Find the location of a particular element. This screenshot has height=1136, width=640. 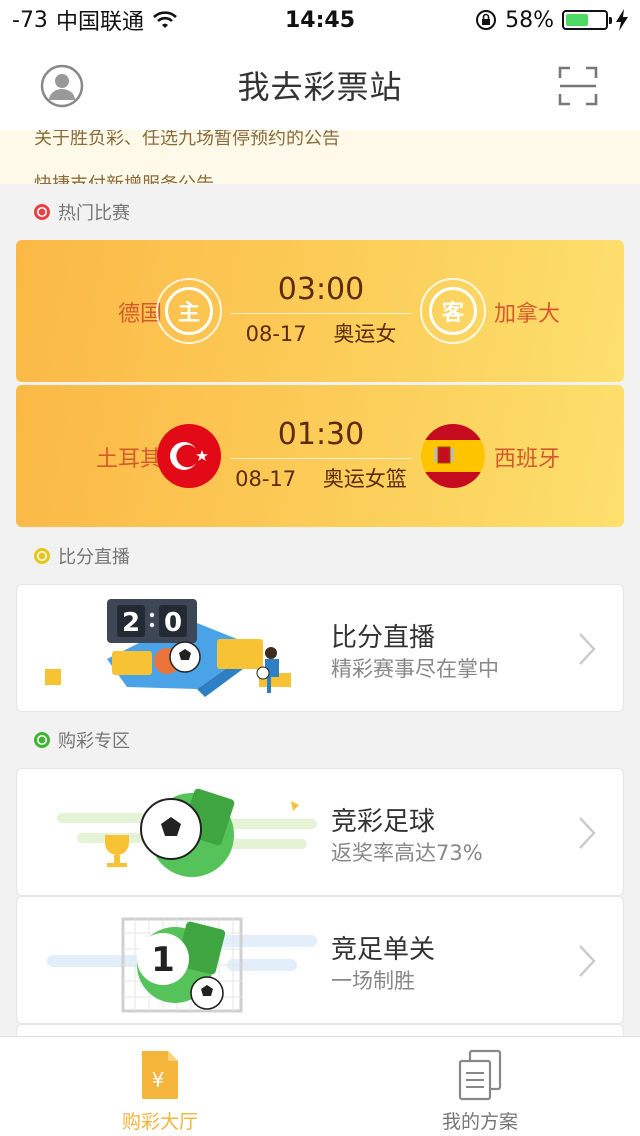

card-subtitle: 一场制胜 is located at coordinates (373, 981).